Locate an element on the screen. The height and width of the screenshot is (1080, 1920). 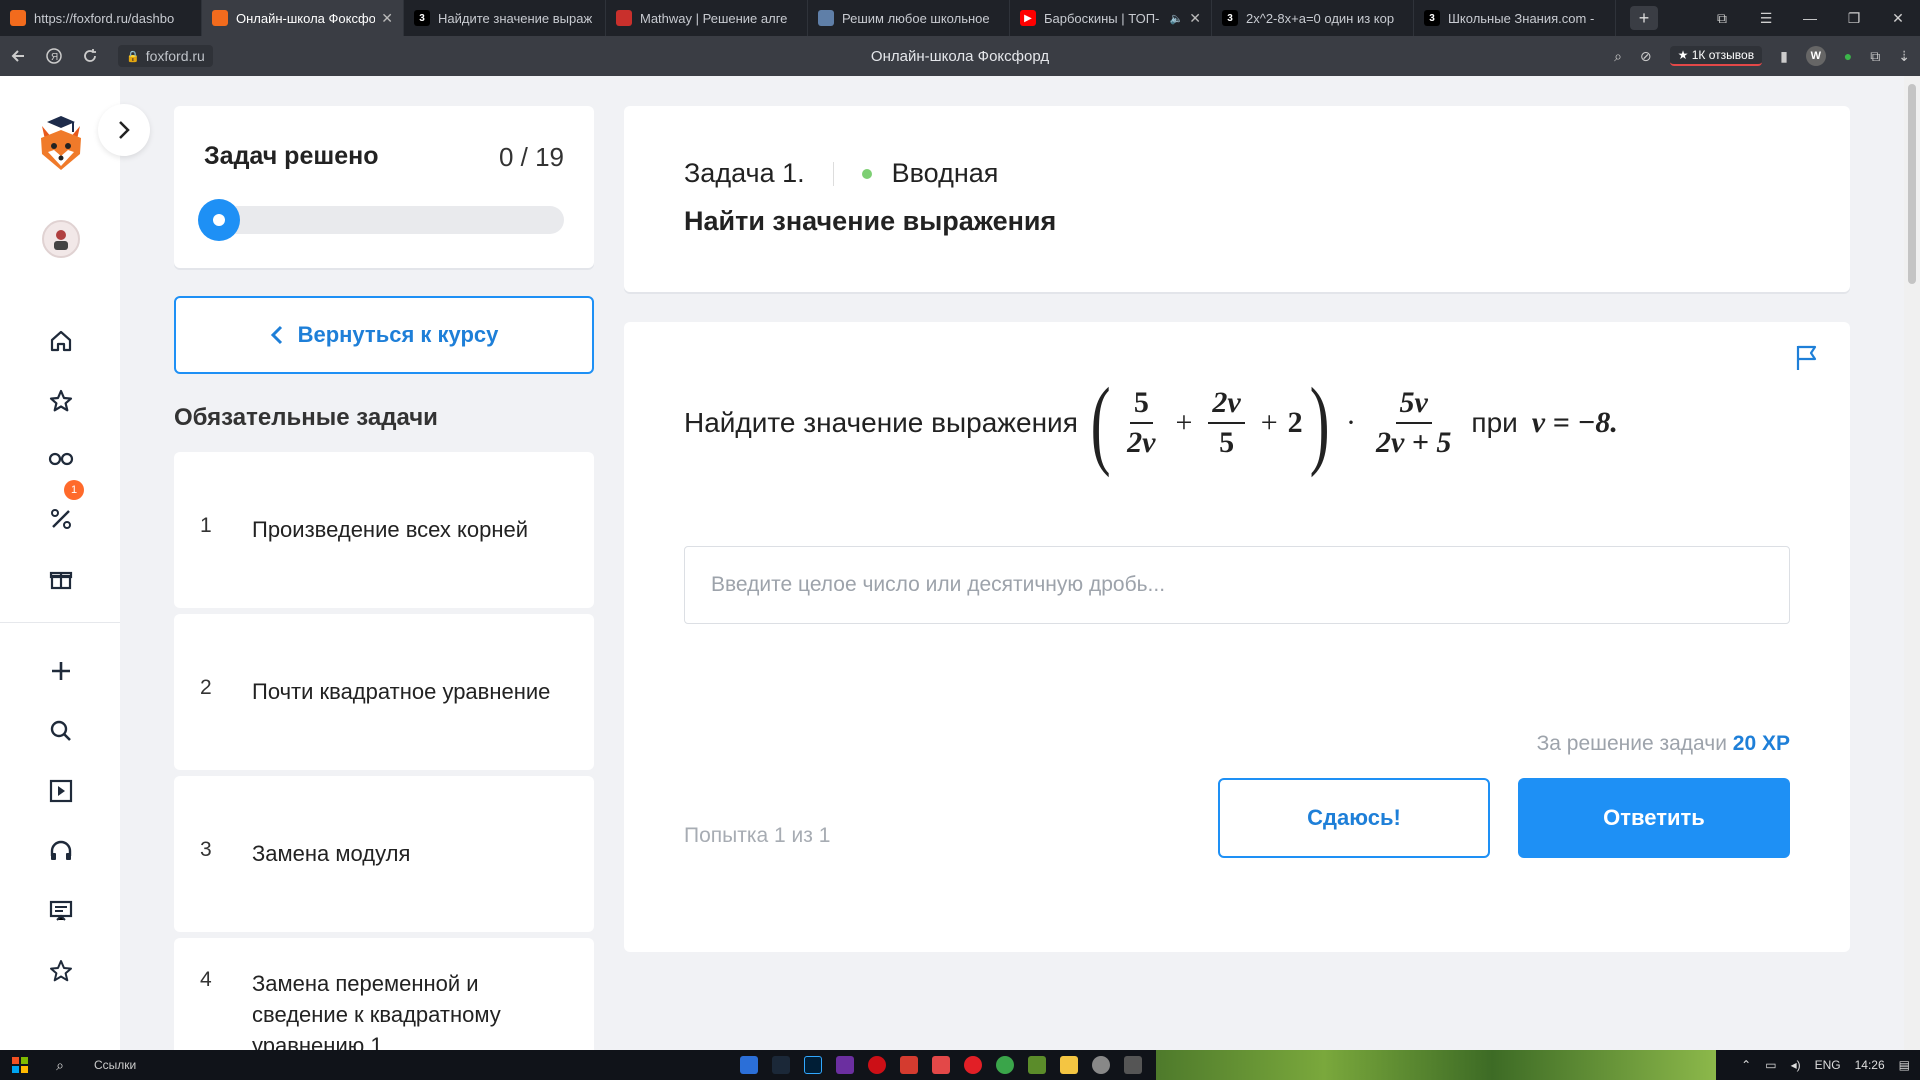
gift-icon is located at coordinates (61, 579).